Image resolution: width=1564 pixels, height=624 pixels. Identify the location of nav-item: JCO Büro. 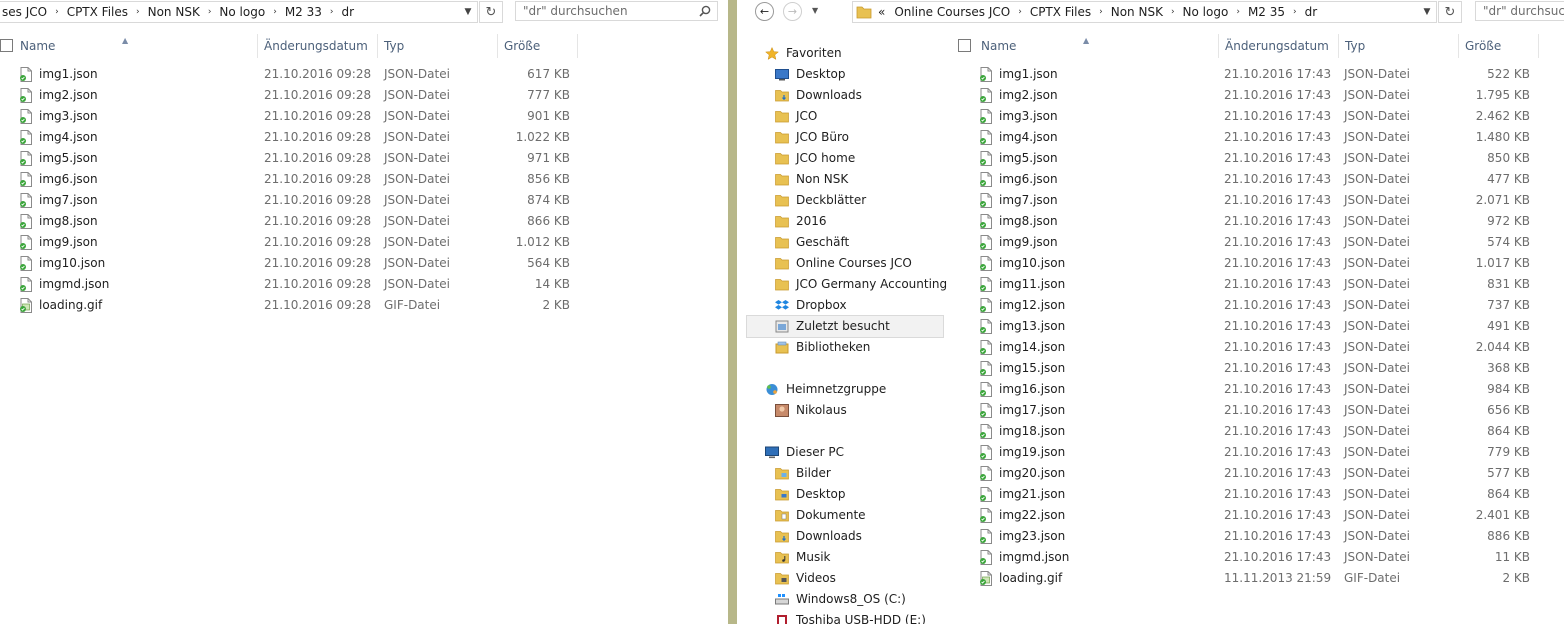
(845, 137).